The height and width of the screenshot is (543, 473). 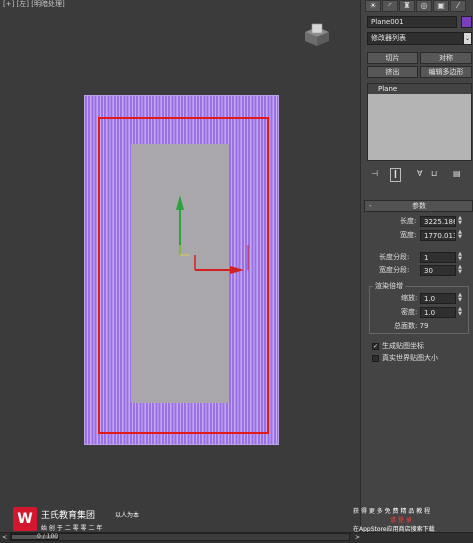 I want to click on rollout-title: 参数, so click(x=419, y=206).